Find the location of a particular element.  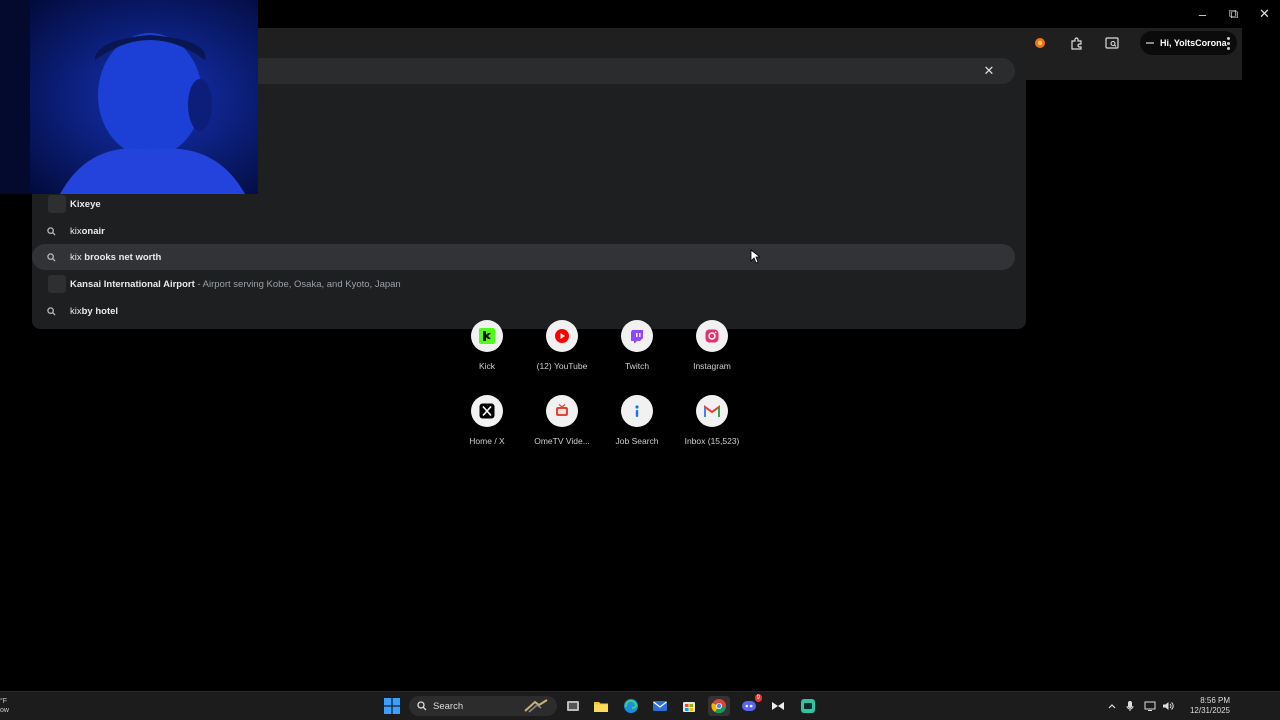

suggestion-completion: by hotel is located at coordinates (100, 311).